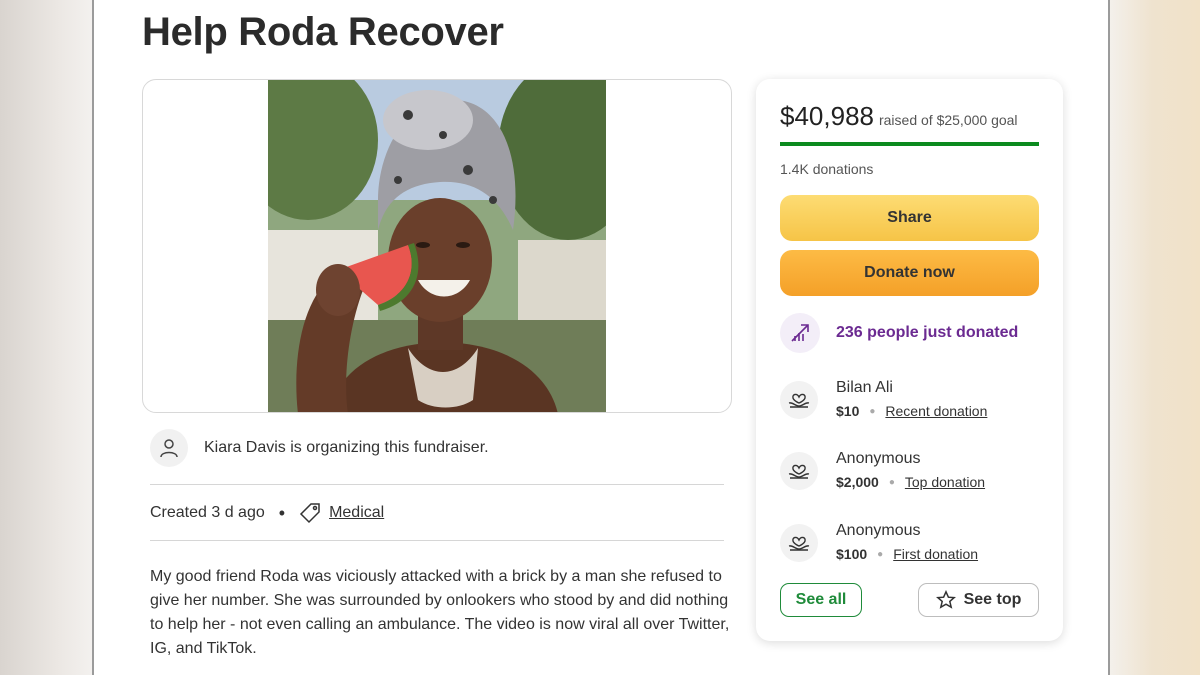  Describe the element at coordinates (935, 554) in the screenshot. I see `donation-type-link: First donation` at that location.